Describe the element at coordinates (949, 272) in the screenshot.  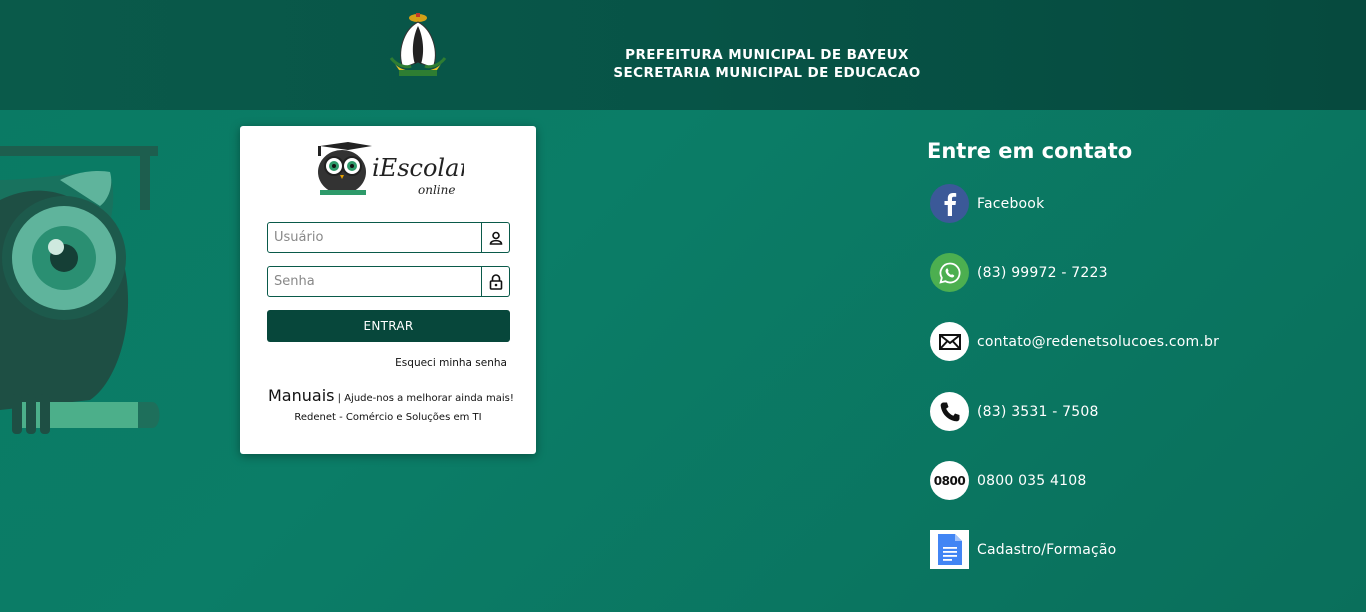
I see `whatsapp-icon` at that location.